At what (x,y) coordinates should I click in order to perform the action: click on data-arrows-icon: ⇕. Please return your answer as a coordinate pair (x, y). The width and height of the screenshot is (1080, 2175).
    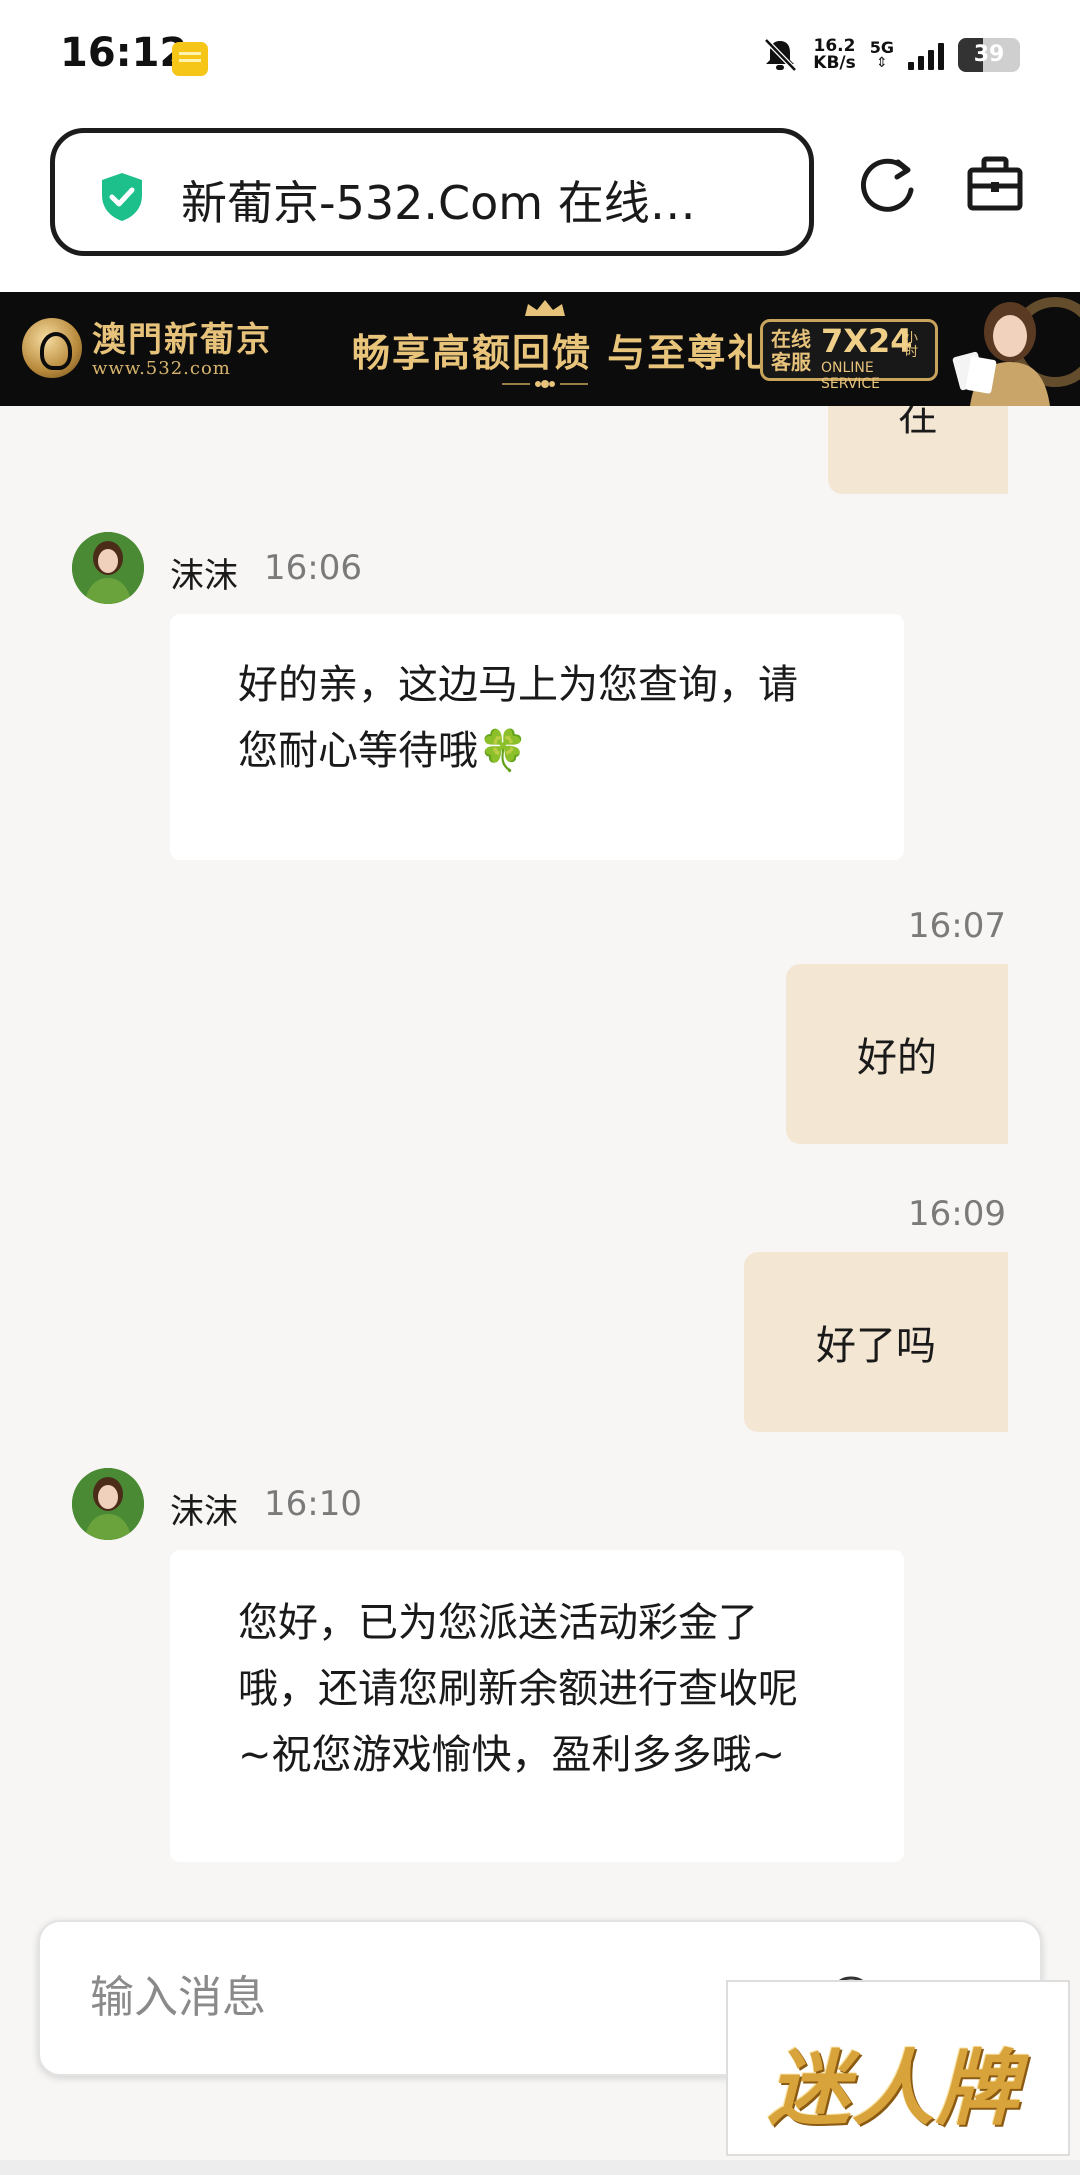
    Looking at the image, I should click on (882, 63).